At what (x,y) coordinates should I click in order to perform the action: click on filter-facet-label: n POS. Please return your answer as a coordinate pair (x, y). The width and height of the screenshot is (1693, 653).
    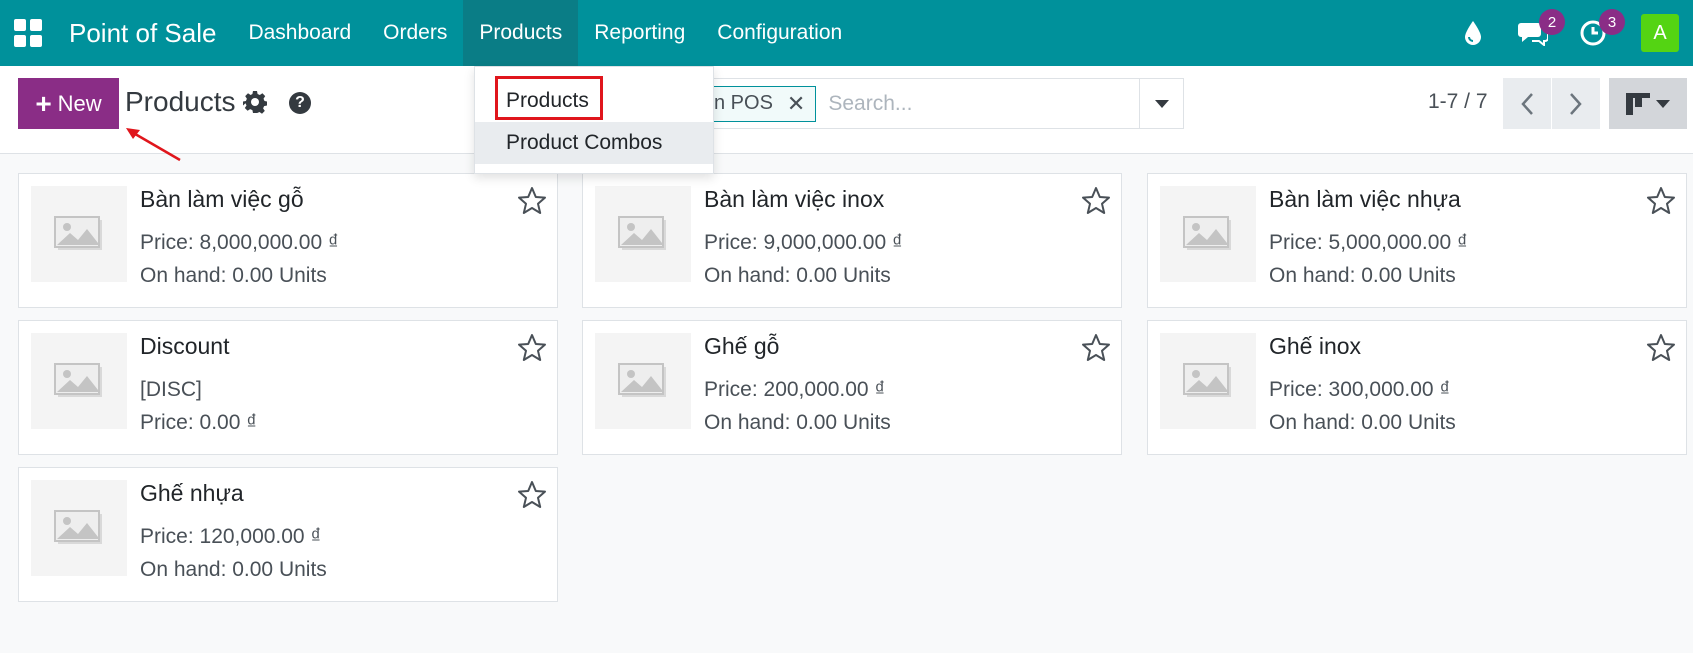
    Looking at the image, I should click on (743, 103).